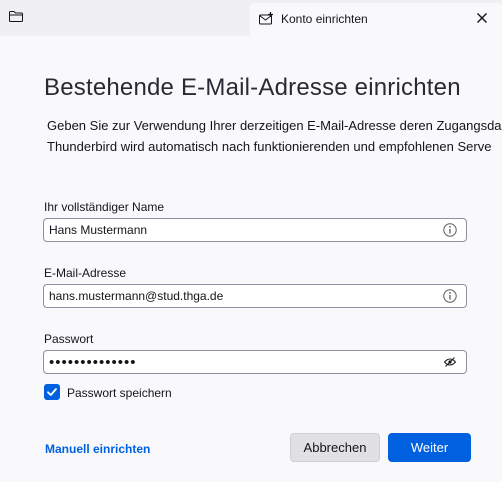  What do you see at coordinates (324, 19) in the screenshot?
I see `tab-title: Konto einrichten` at bounding box center [324, 19].